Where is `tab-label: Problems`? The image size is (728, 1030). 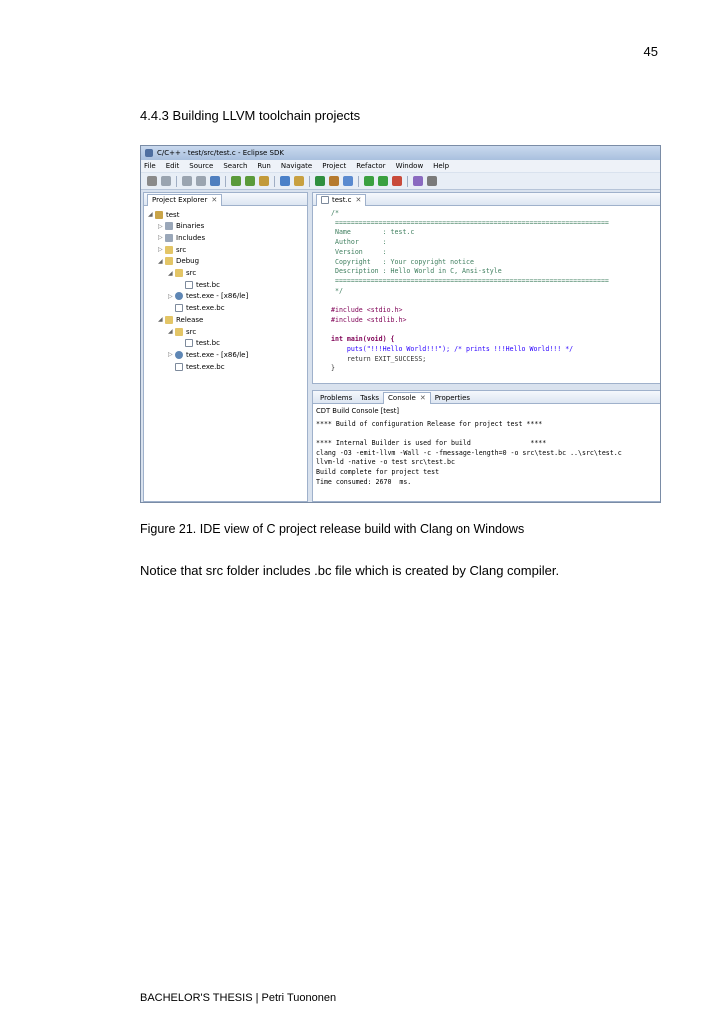 tab-label: Problems is located at coordinates (336, 397).